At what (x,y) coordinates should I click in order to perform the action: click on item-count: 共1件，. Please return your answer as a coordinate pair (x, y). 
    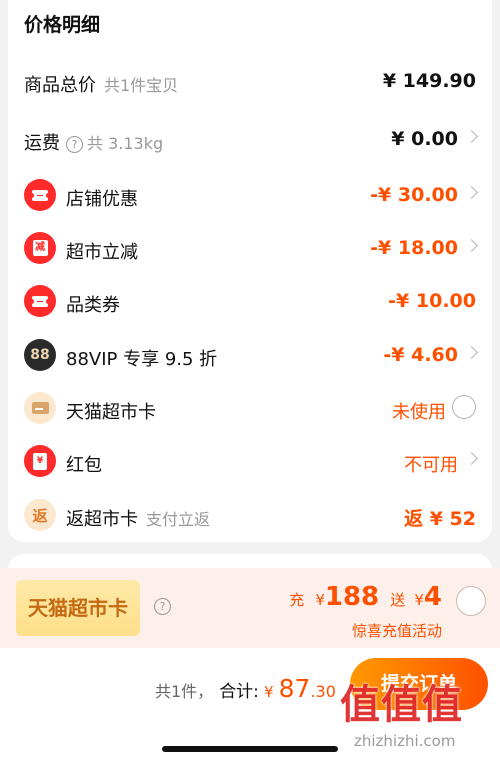
    Looking at the image, I should click on (184, 691).